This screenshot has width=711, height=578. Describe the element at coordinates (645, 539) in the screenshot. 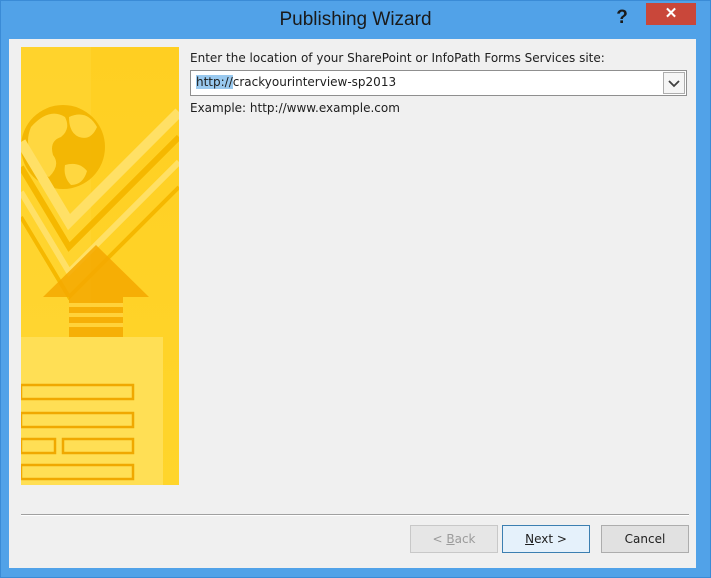

I see `cancel-button: Cancel` at that location.